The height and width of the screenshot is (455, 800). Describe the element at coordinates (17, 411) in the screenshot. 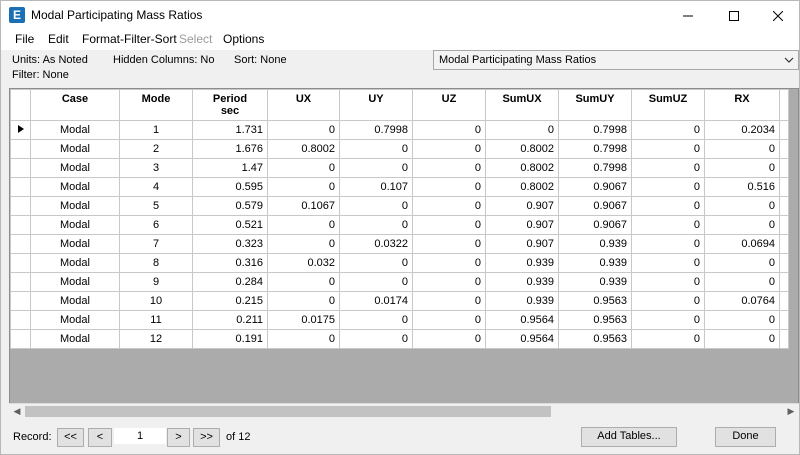

I see `scroll-left-icon: ◀` at that location.